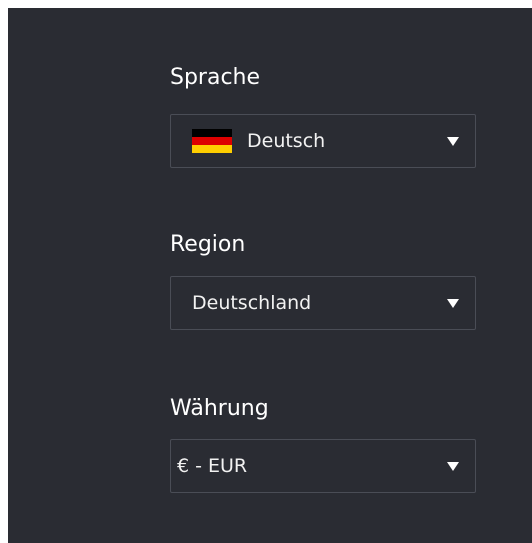 The image size is (532, 543). I want to click on currency-select: € - EUR, so click(323, 466).